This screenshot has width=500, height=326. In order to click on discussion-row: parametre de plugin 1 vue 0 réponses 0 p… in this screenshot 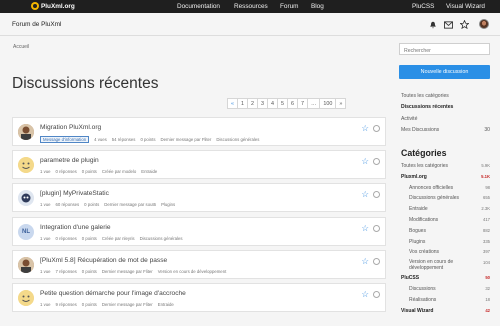, I will do `click(199, 165)`.